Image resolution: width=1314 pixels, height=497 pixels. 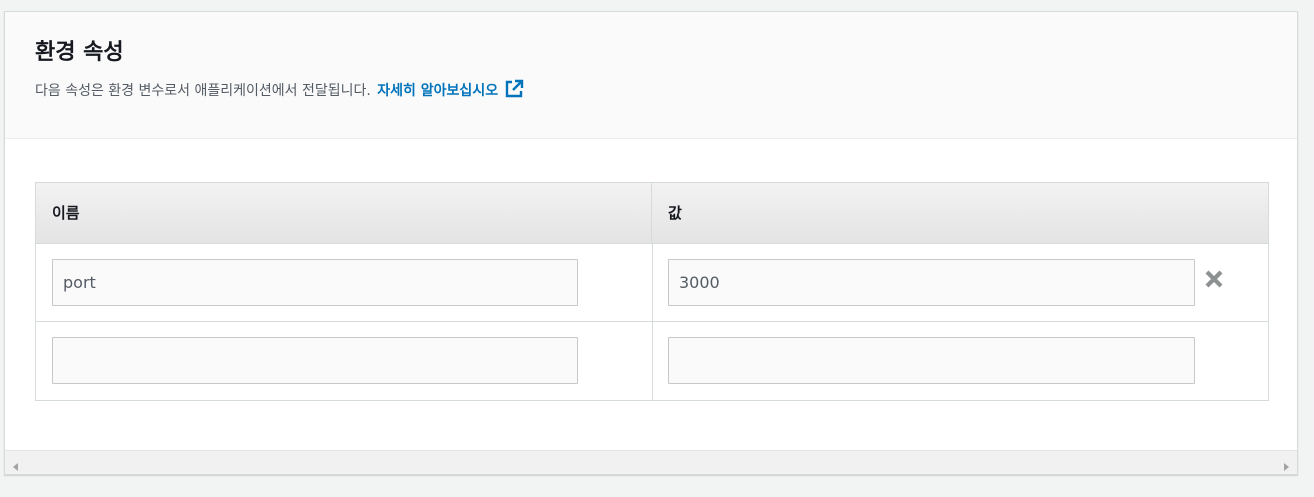 I want to click on close-x-icon, so click(x=1214, y=279).